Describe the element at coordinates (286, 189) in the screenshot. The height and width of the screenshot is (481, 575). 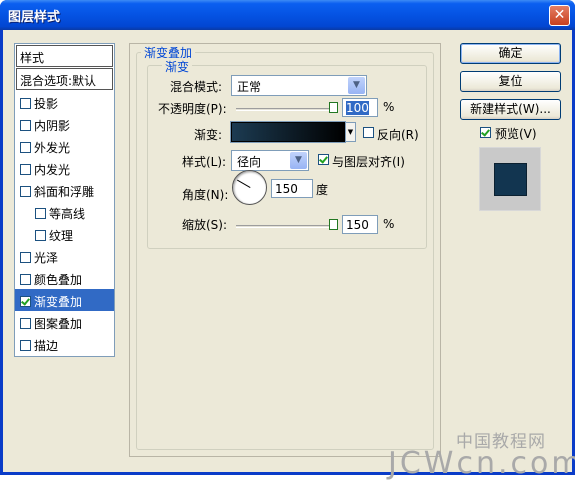
I see `angle-value: 150` at that location.